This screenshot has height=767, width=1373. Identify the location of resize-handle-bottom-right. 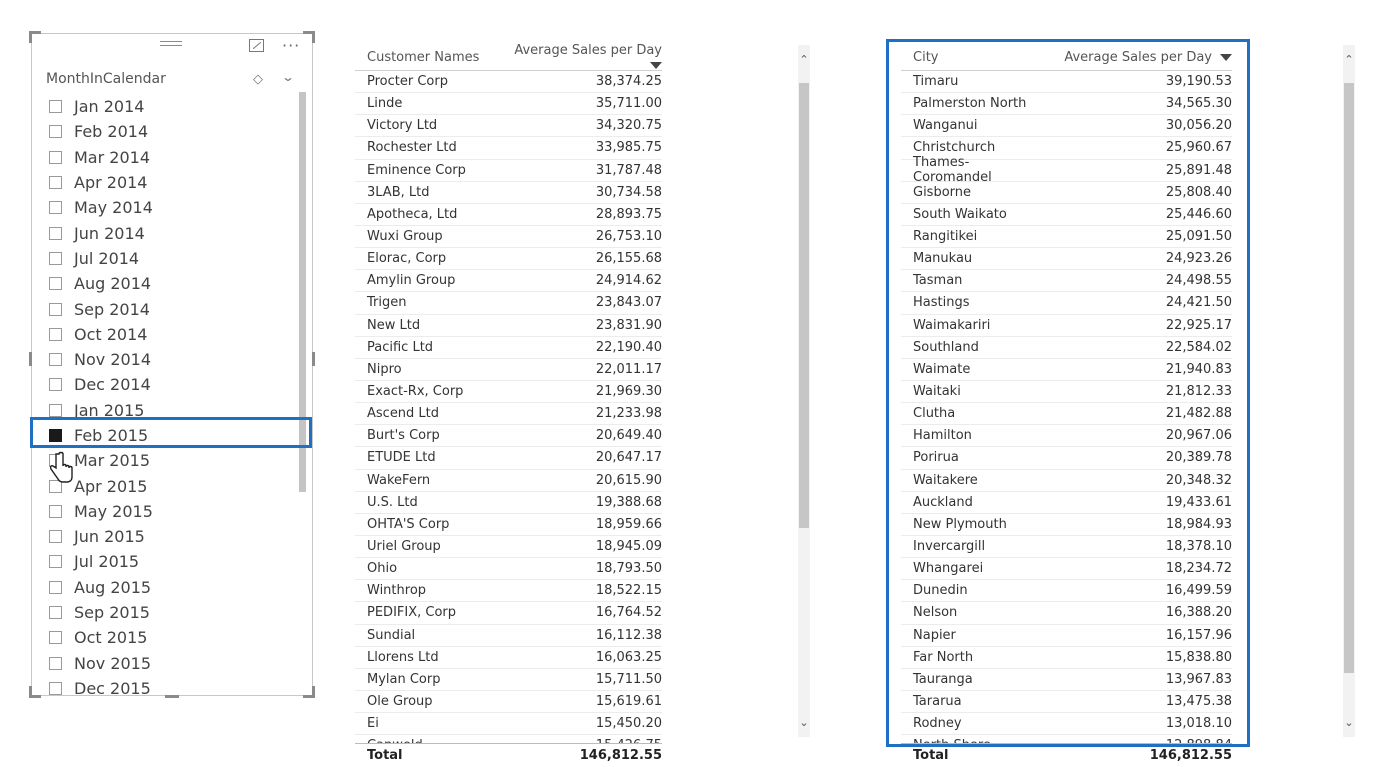
(309, 692).